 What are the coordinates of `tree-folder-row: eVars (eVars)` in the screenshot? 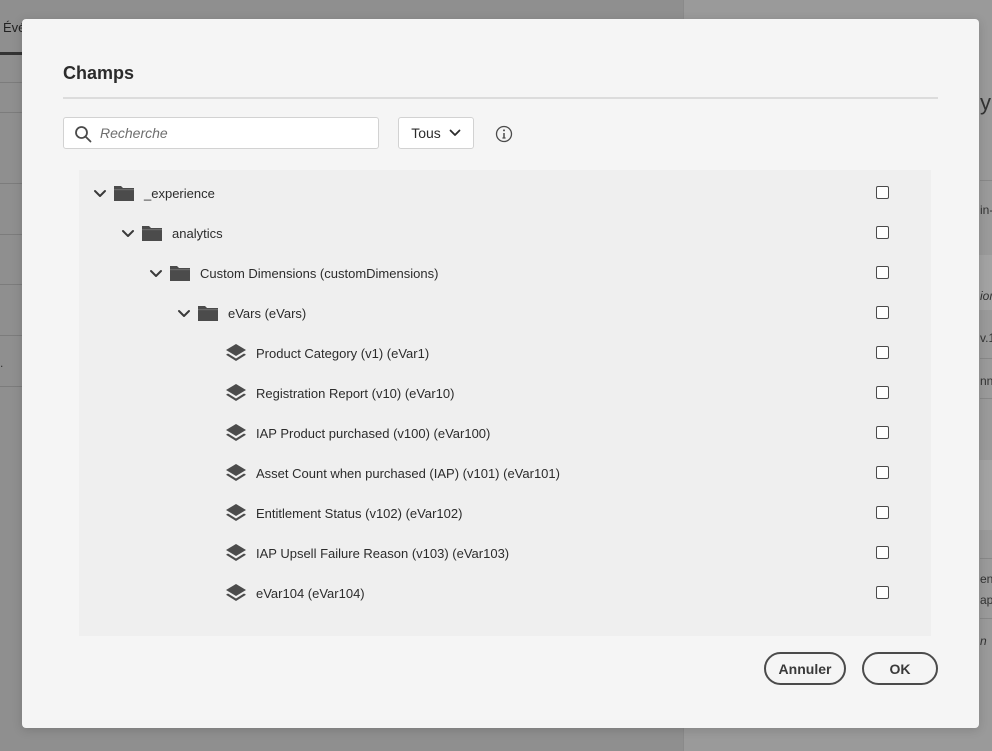 It's located at (505, 313).